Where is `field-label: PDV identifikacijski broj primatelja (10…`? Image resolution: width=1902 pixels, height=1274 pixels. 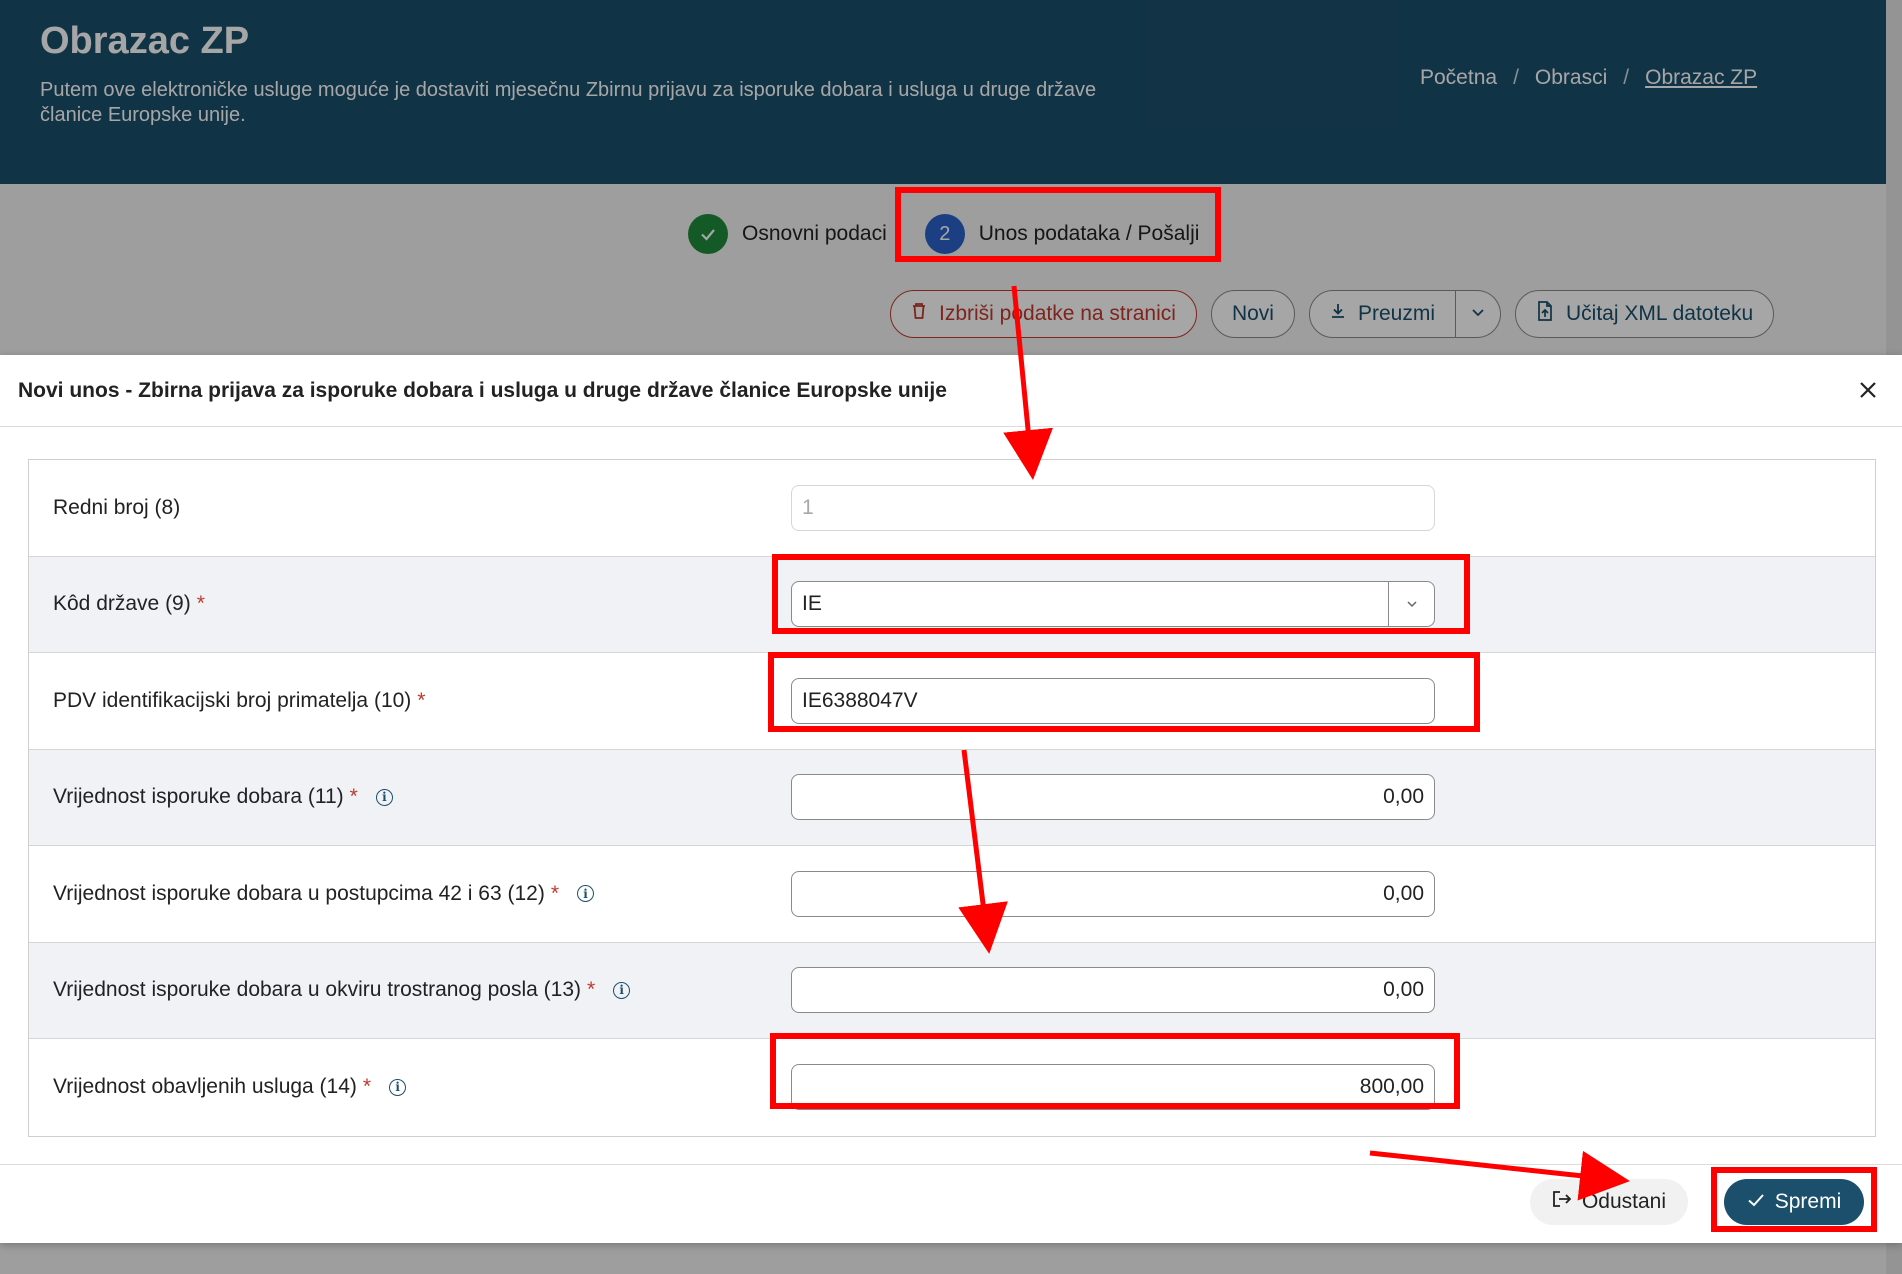
field-label: PDV identifikacijski broj primatelja (10… is located at coordinates (239, 700).